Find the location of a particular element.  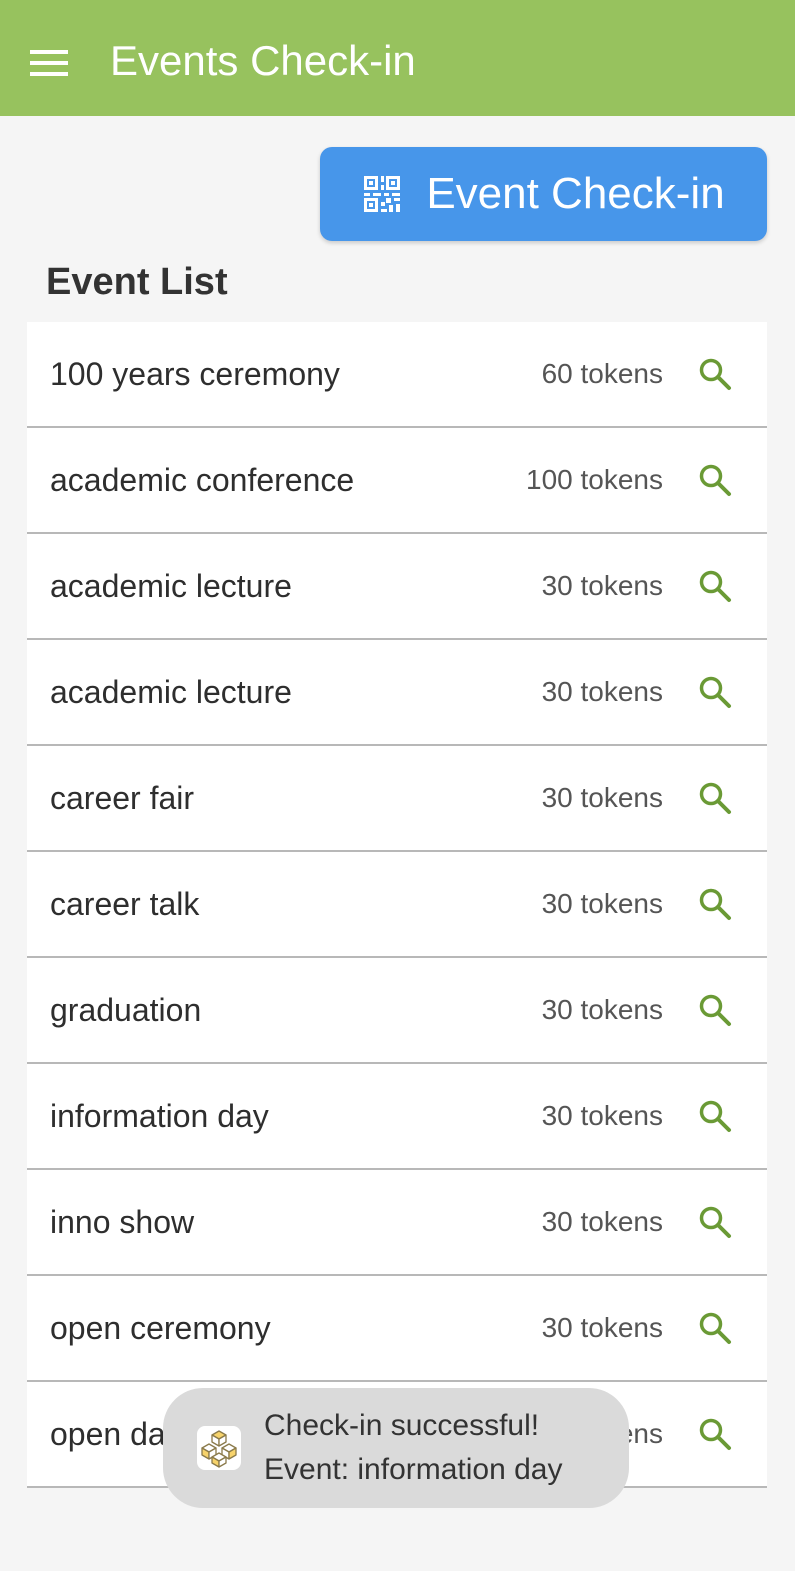

event-list-item: open ceremony 30 tokens is located at coordinates (397, 1329).